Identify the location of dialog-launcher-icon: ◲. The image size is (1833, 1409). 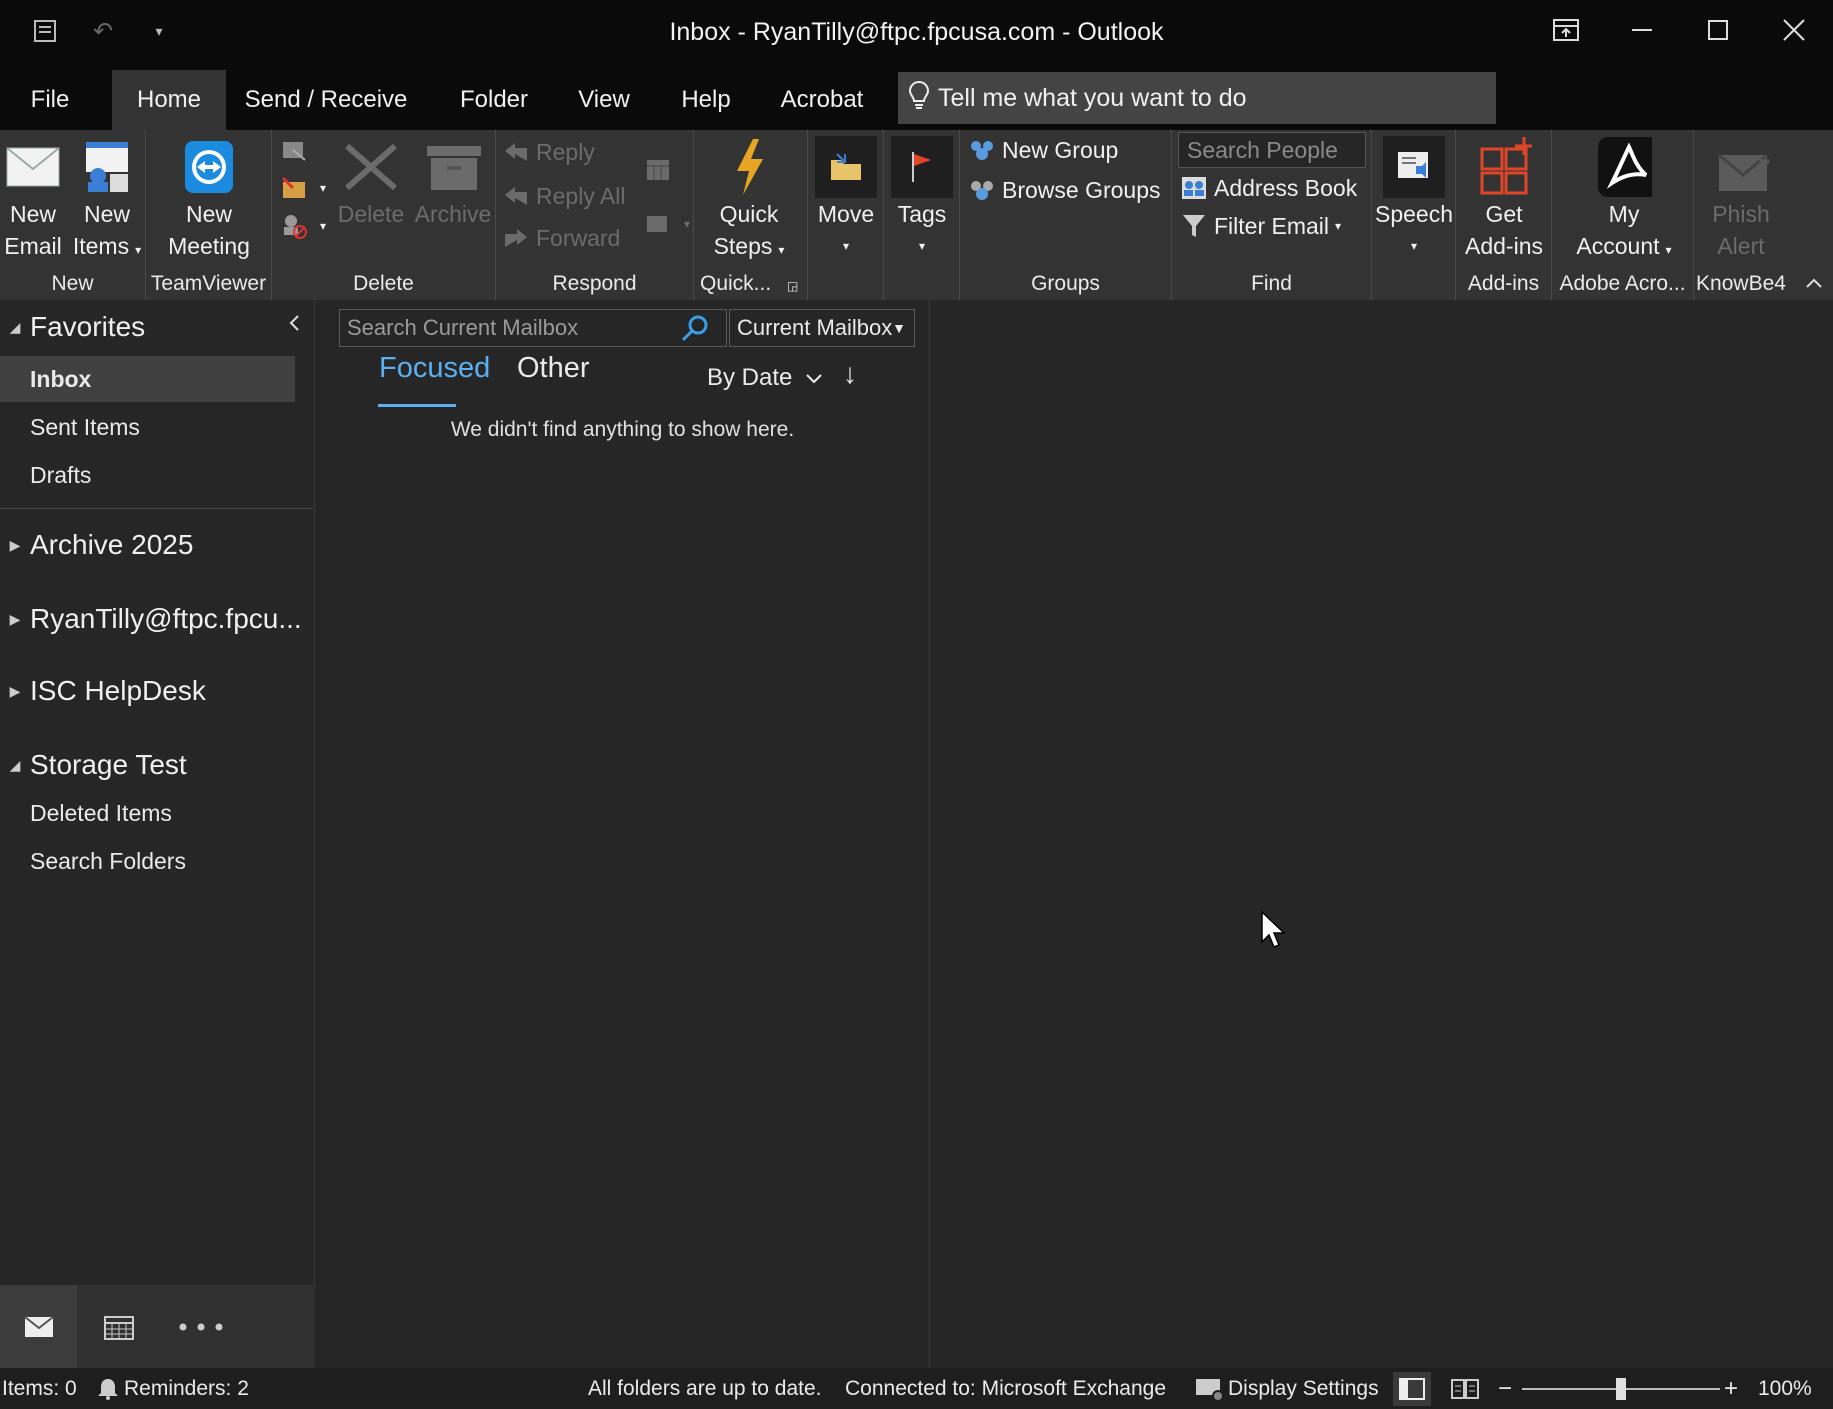
(792, 286).